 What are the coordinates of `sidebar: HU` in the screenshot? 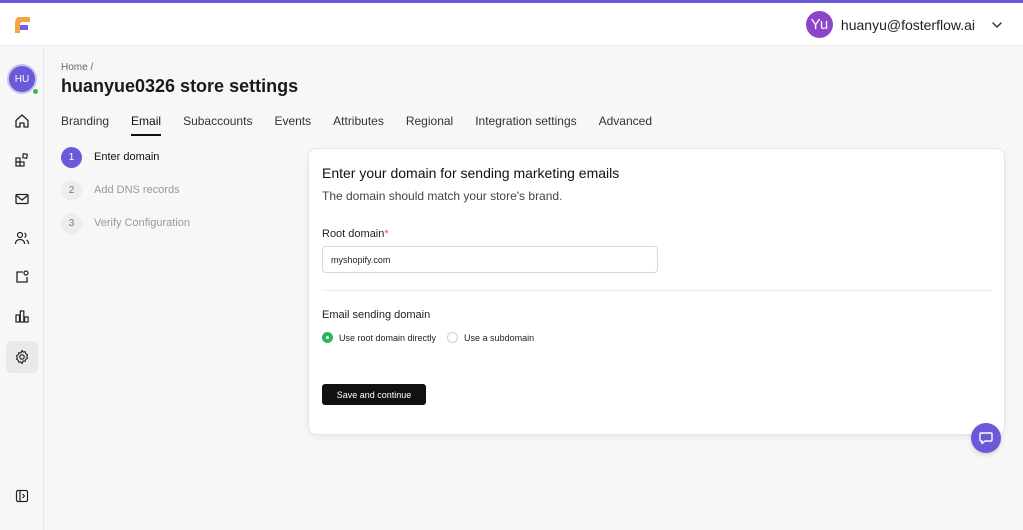 It's located at (22, 288).